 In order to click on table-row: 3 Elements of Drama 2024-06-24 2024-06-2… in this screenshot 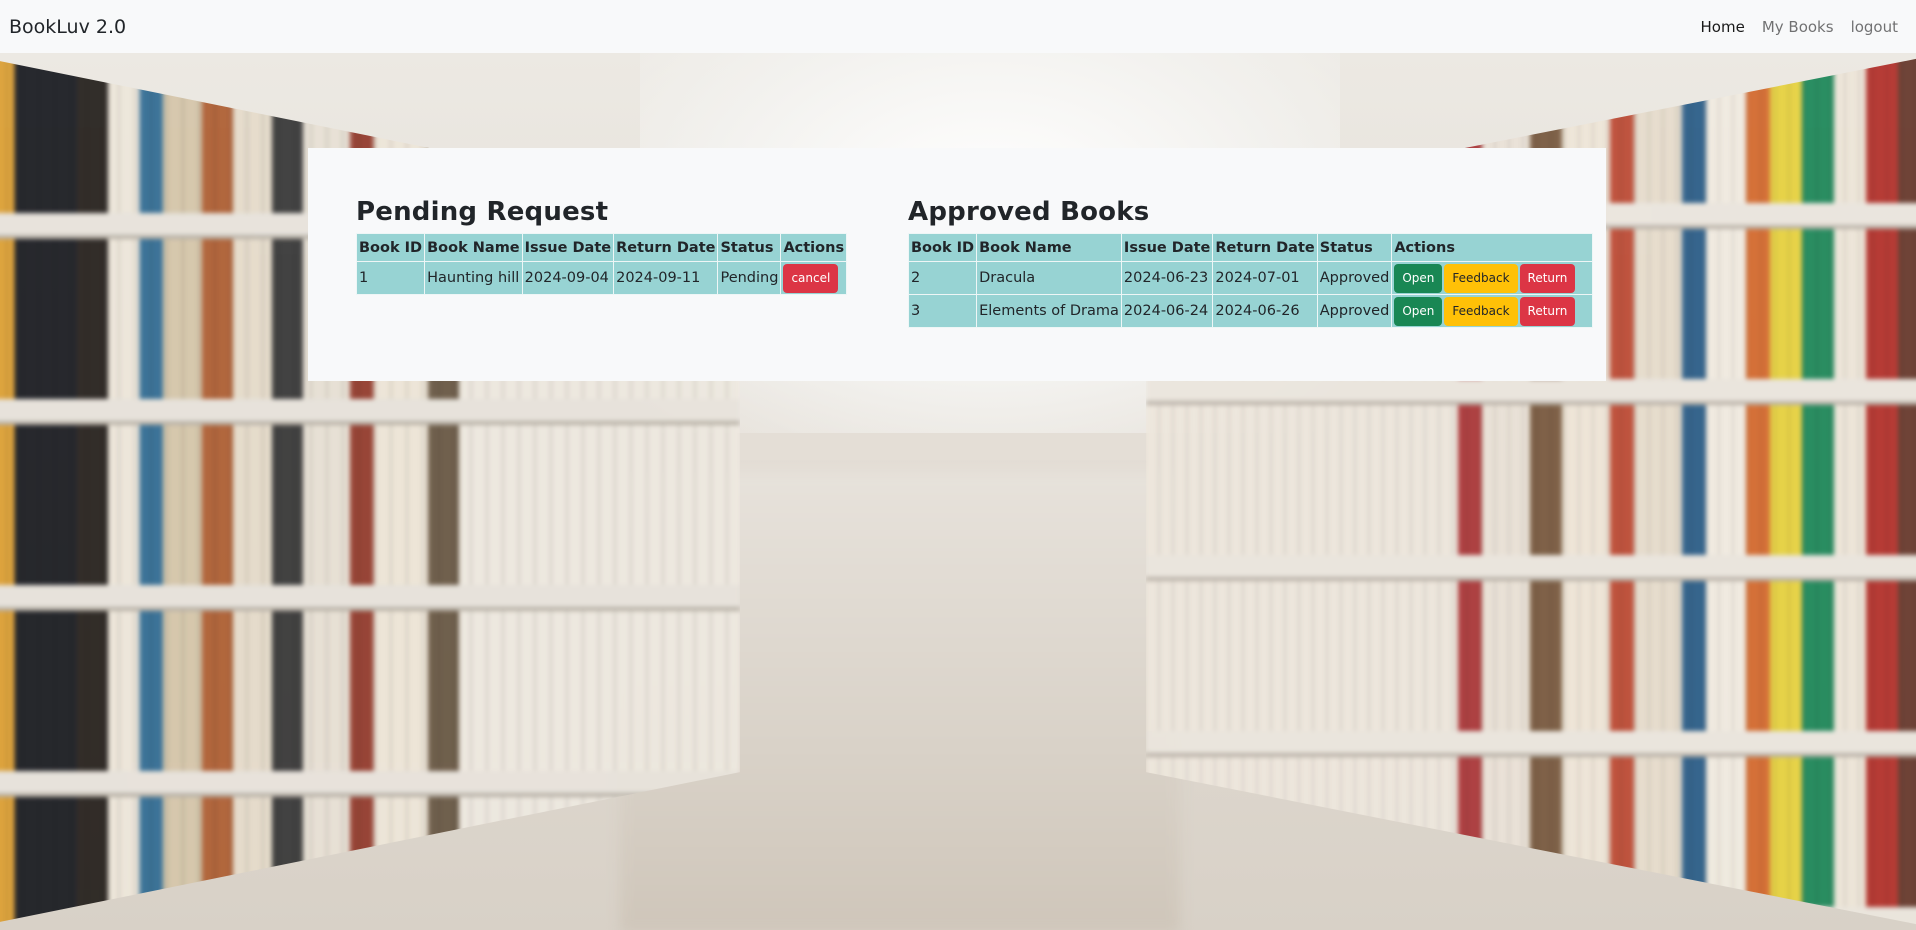, I will do `click(1250, 311)`.